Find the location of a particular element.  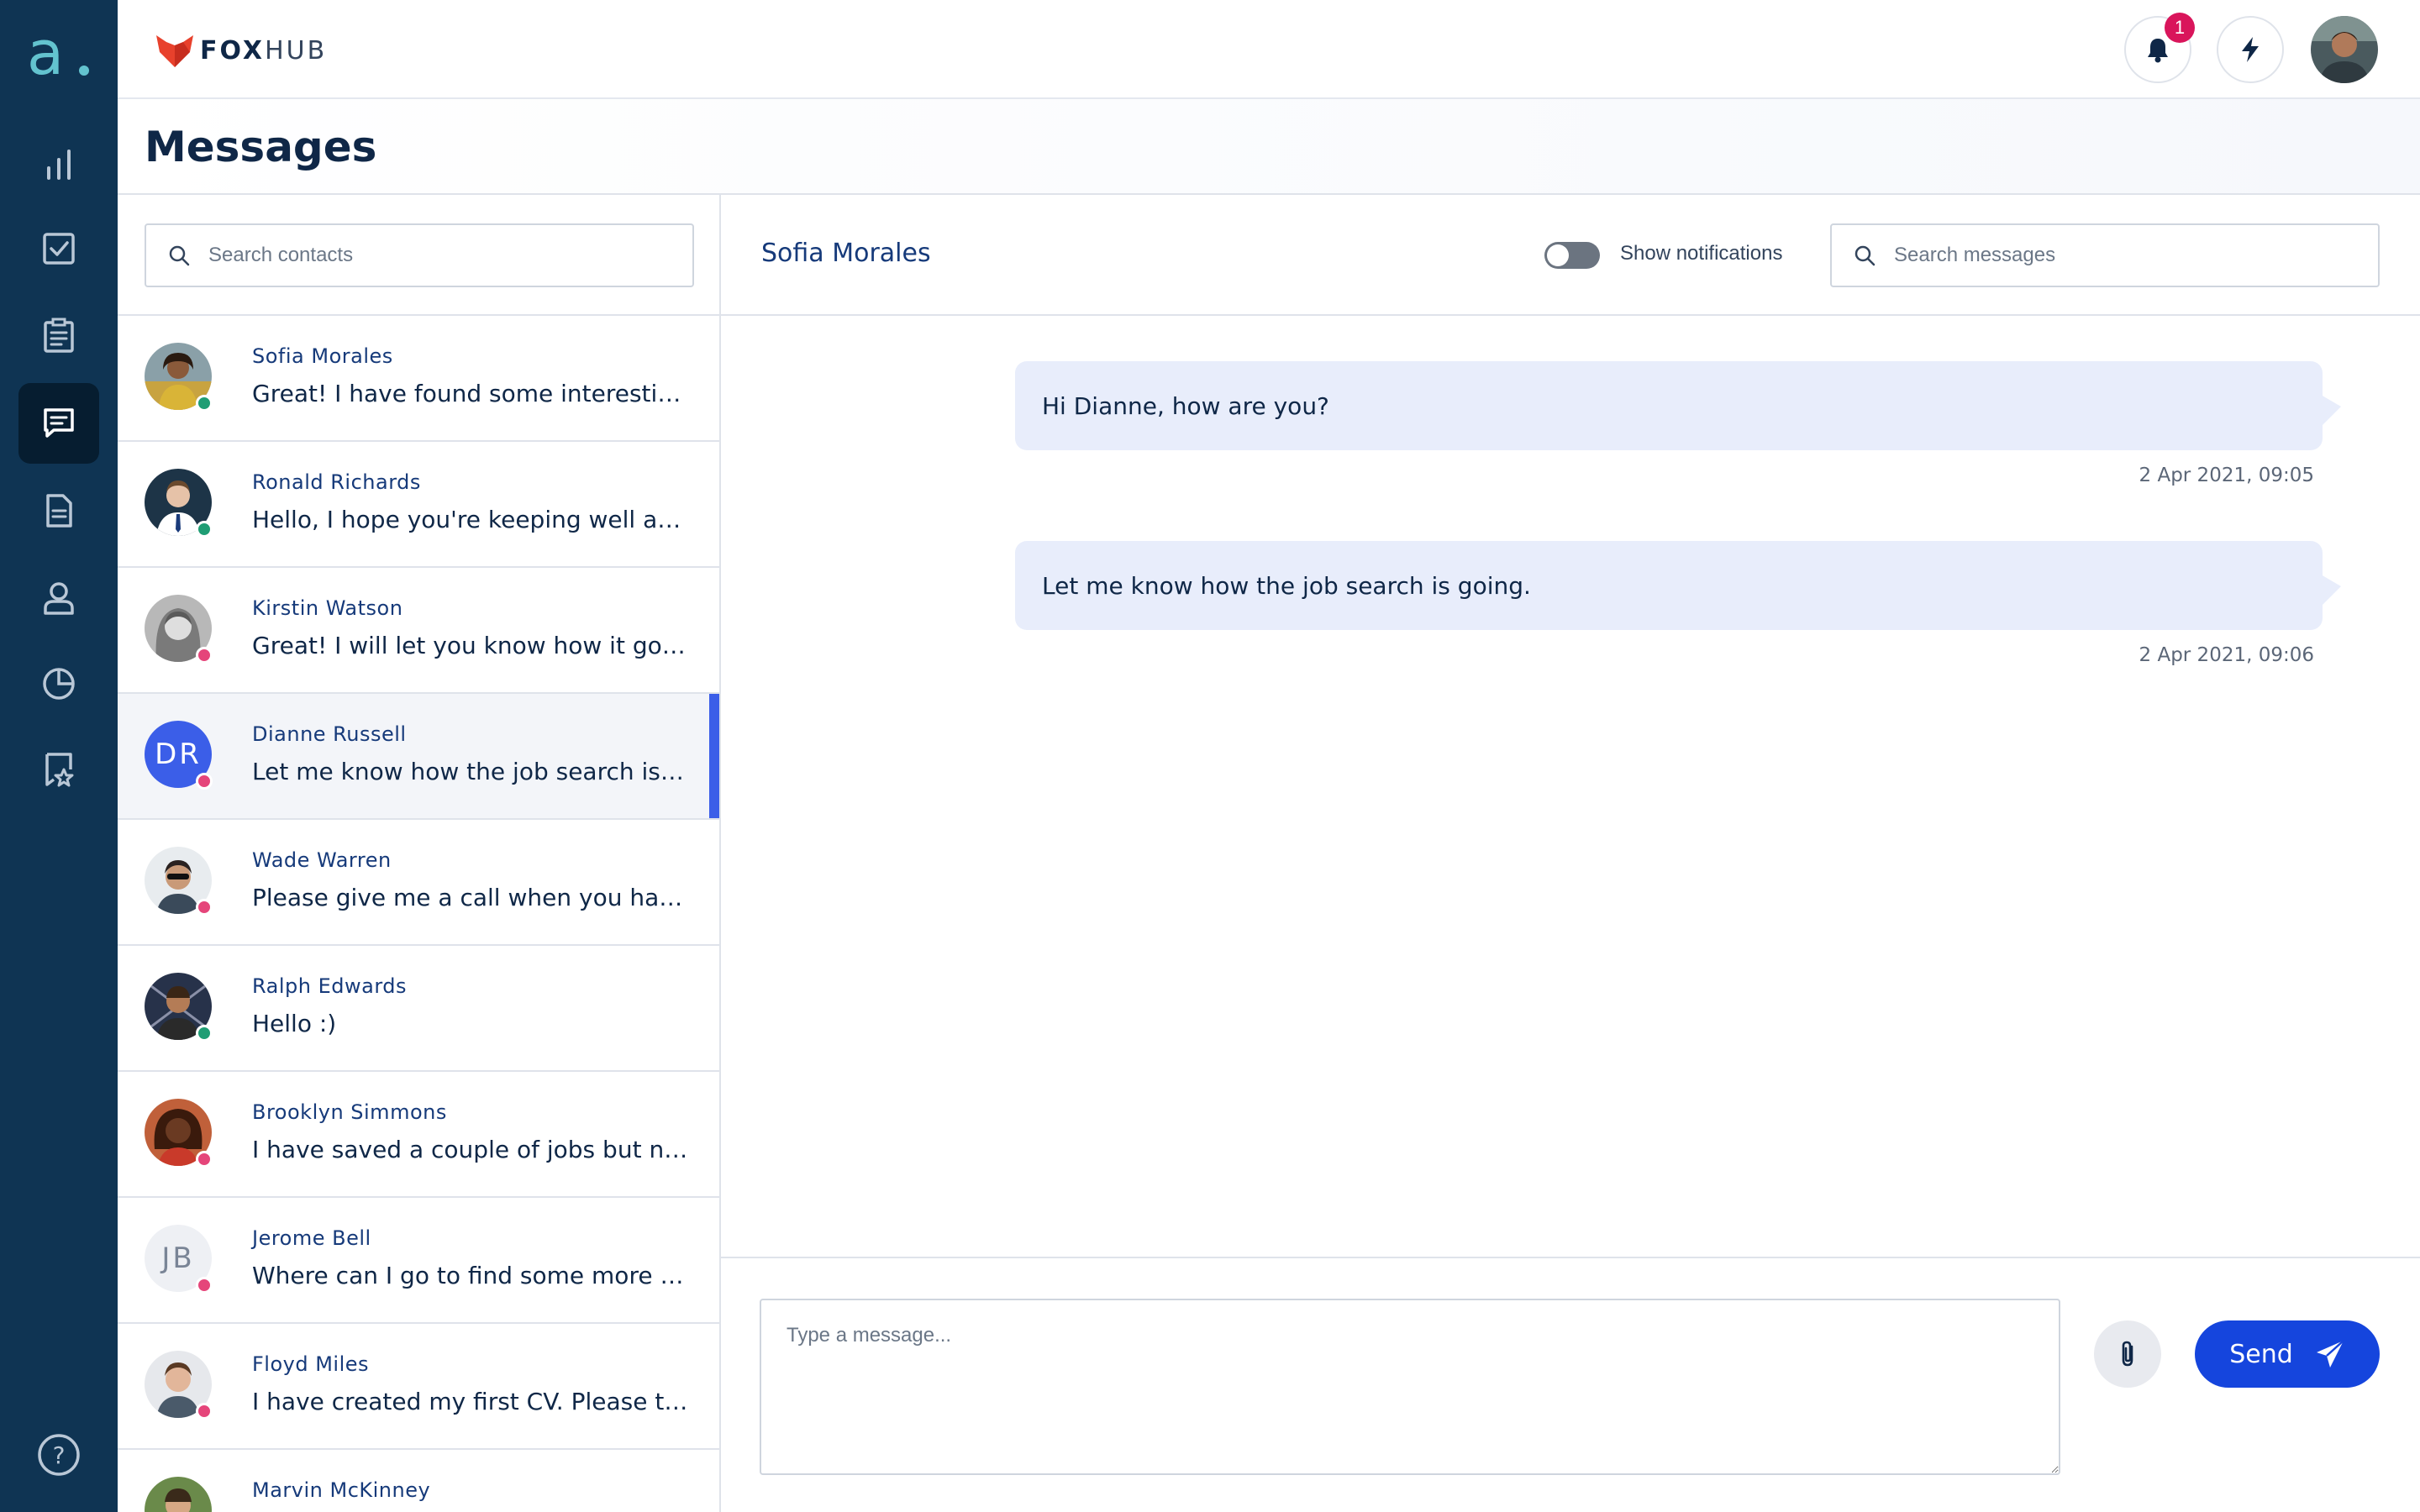

contact-name: Wade Warren is located at coordinates (322, 860).